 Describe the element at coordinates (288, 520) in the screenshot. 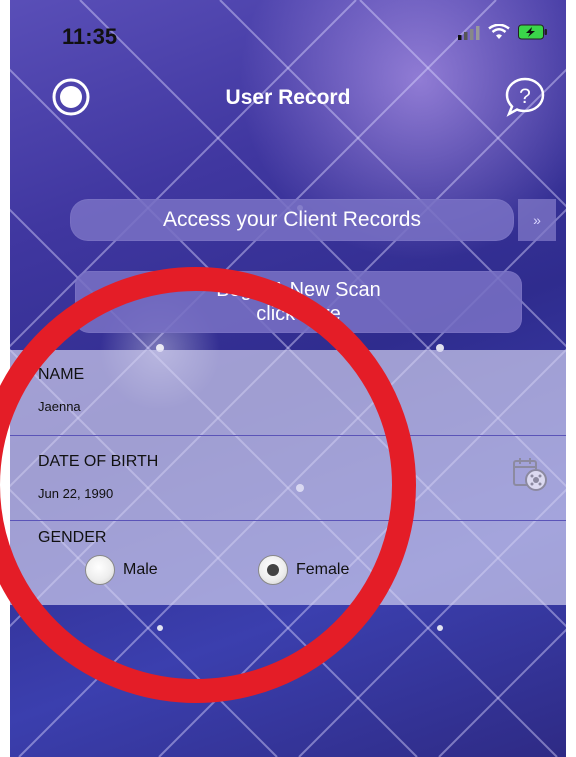

I see `dob-divider` at that location.